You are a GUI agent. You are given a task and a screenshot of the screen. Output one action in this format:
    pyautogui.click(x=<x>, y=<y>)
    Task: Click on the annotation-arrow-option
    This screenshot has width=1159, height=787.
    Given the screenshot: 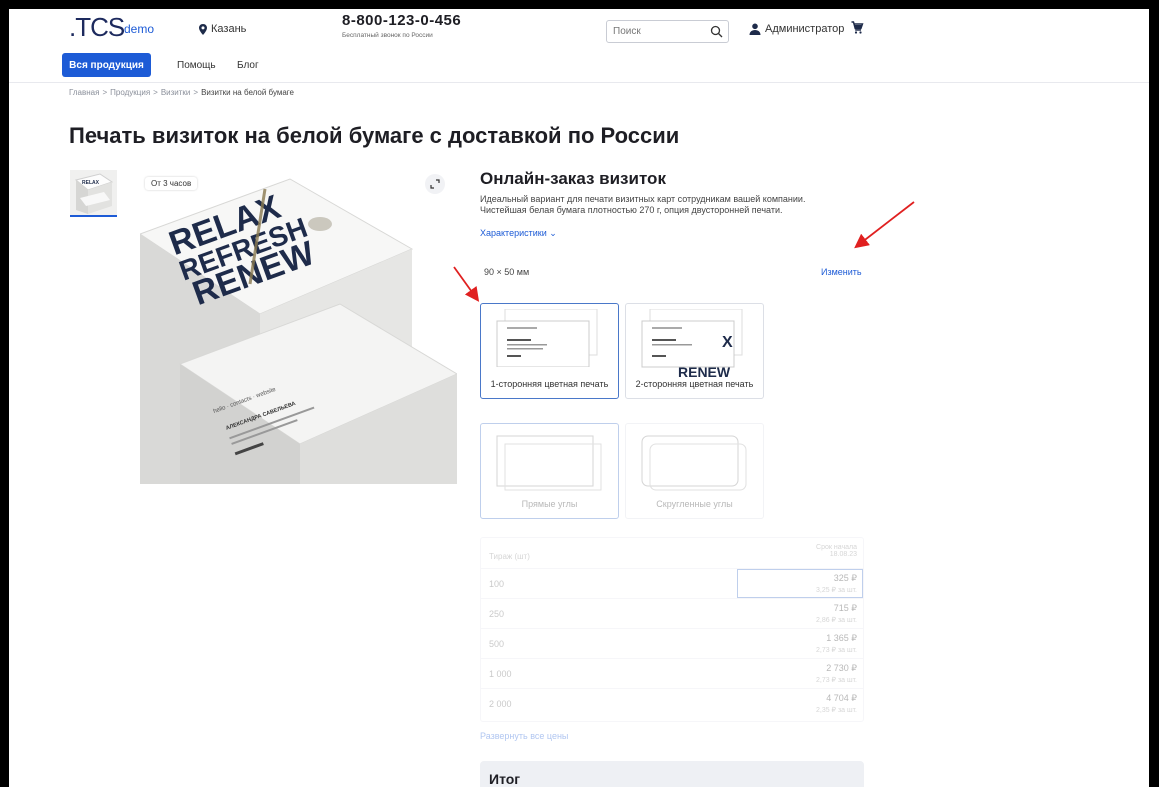 What is the action you would take?
    pyautogui.click(x=466, y=284)
    